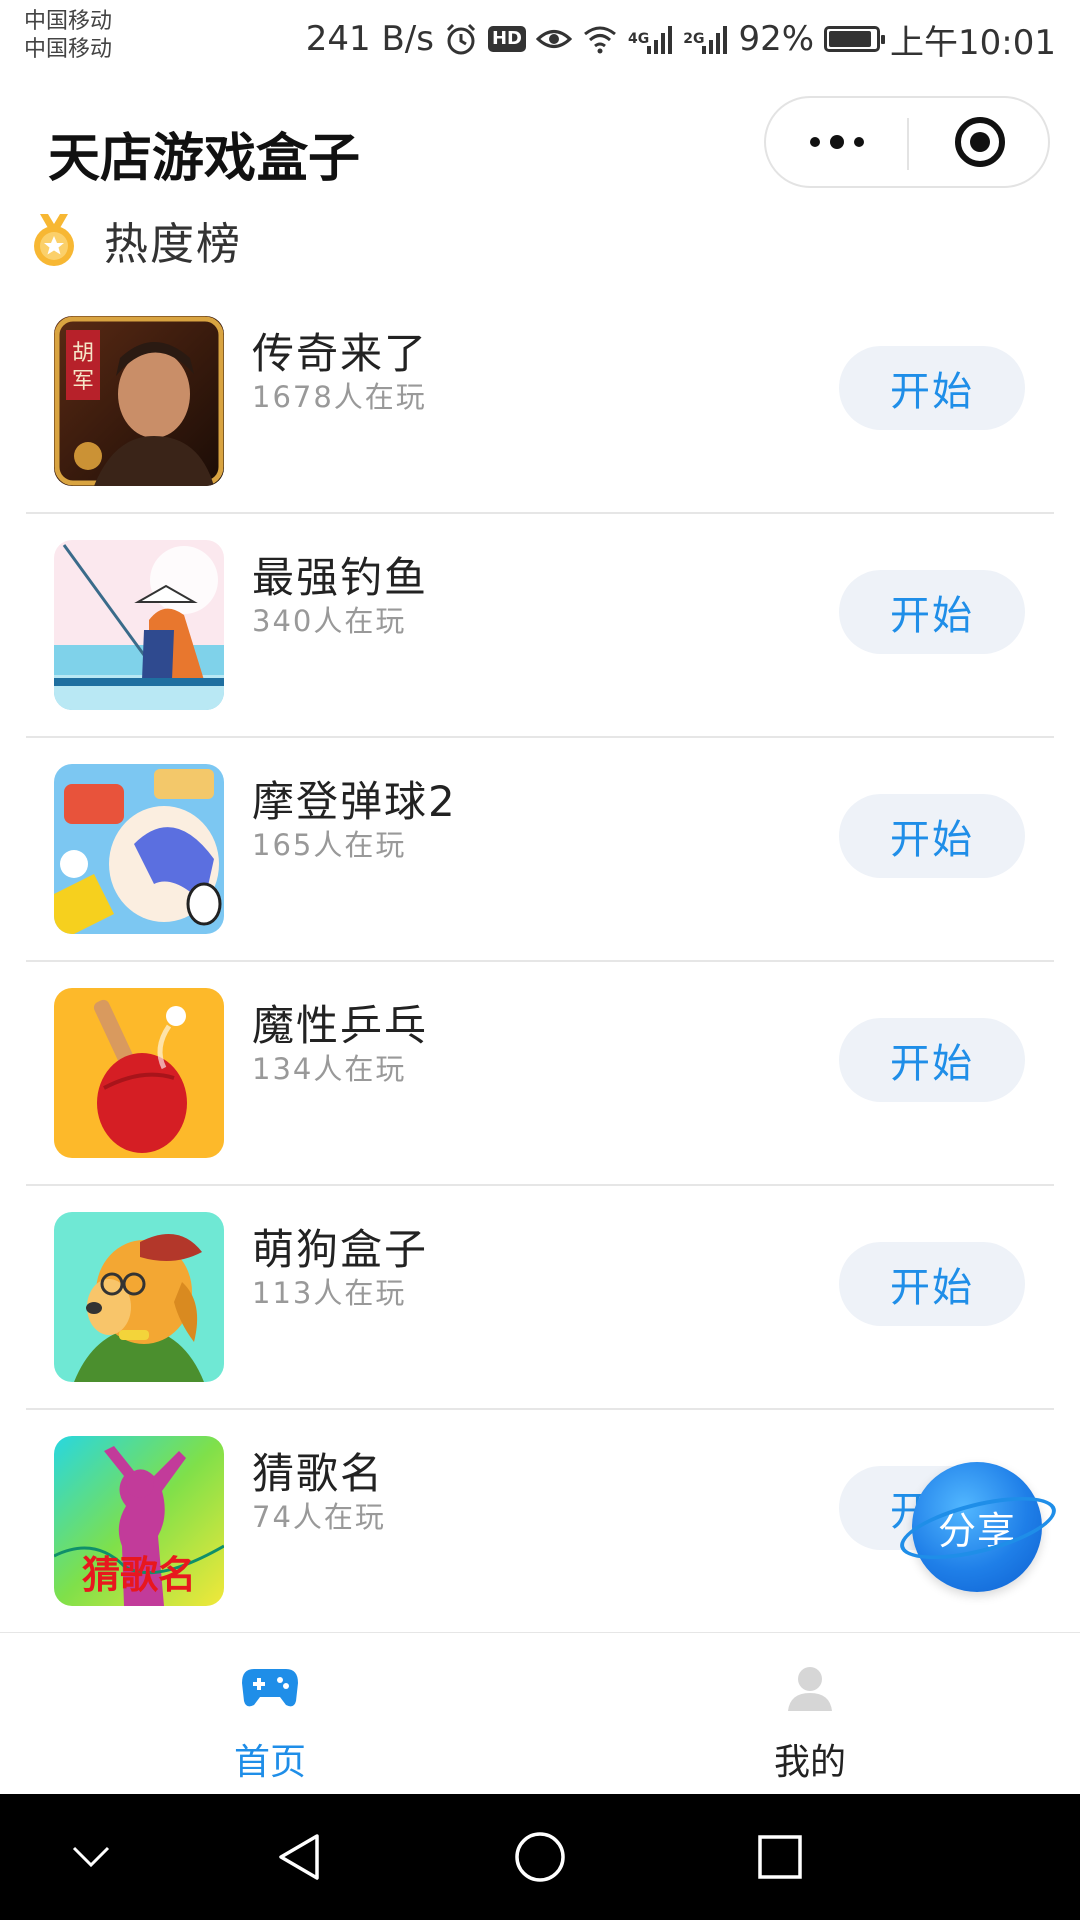 Image resolution: width=1080 pixels, height=1920 pixels. I want to click on list-item: 最强钓鱼 340人在玩 开始, so click(540, 626).